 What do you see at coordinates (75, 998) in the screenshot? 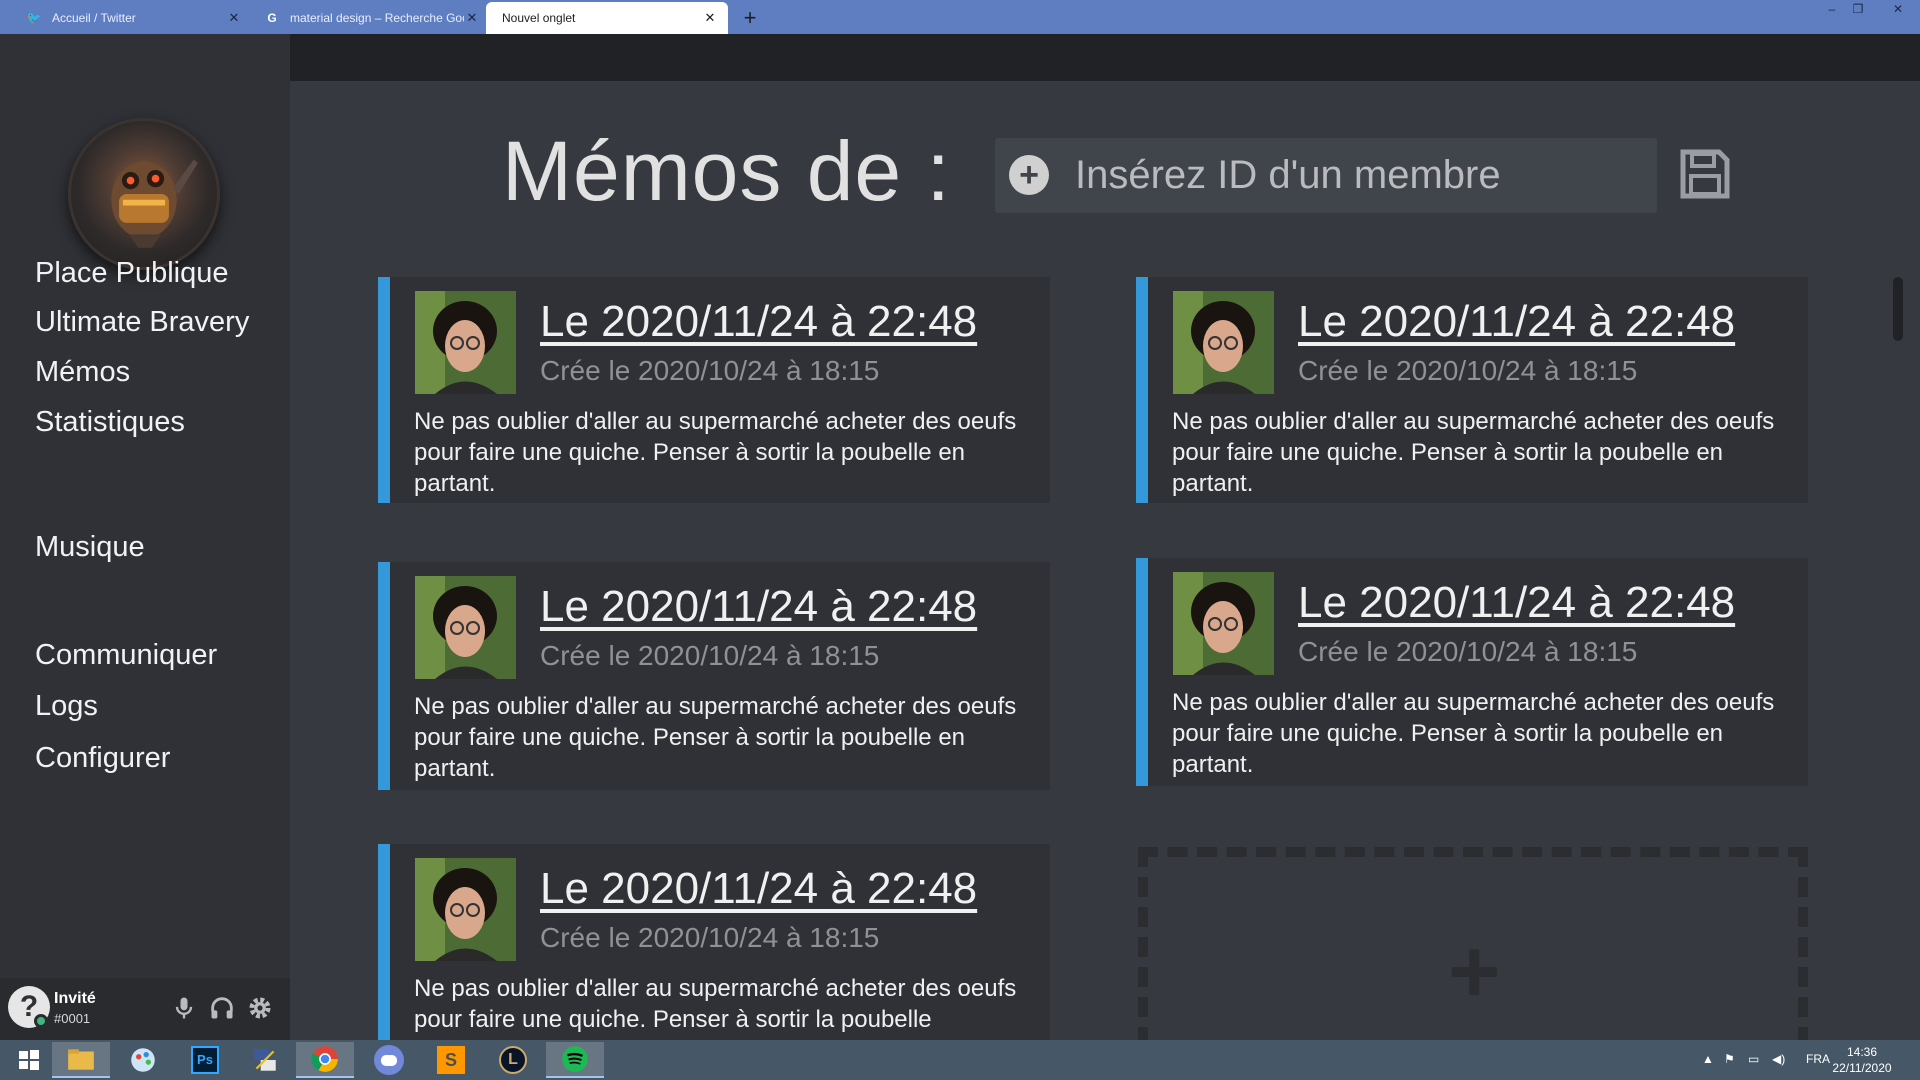
I see `user-name: Invité` at bounding box center [75, 998].